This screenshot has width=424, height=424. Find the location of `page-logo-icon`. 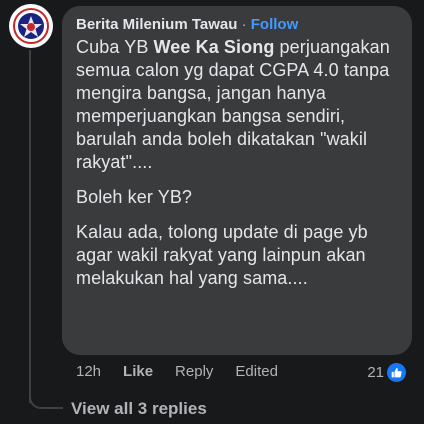

page-logo-icon is located at coordinates (31, 26).